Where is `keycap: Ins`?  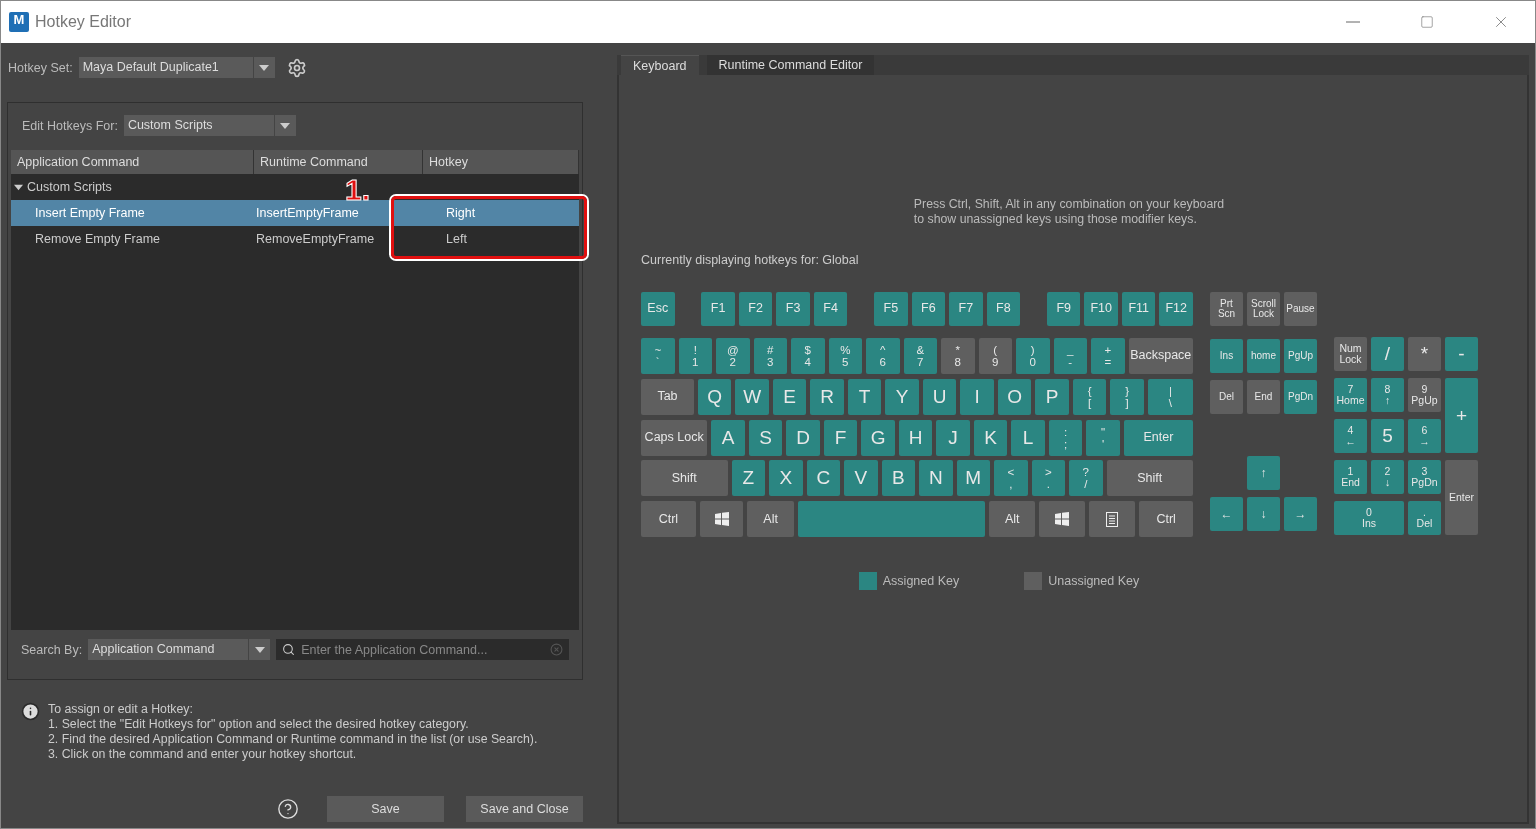
keycap: Ins is located at coordinates (1226, 356).